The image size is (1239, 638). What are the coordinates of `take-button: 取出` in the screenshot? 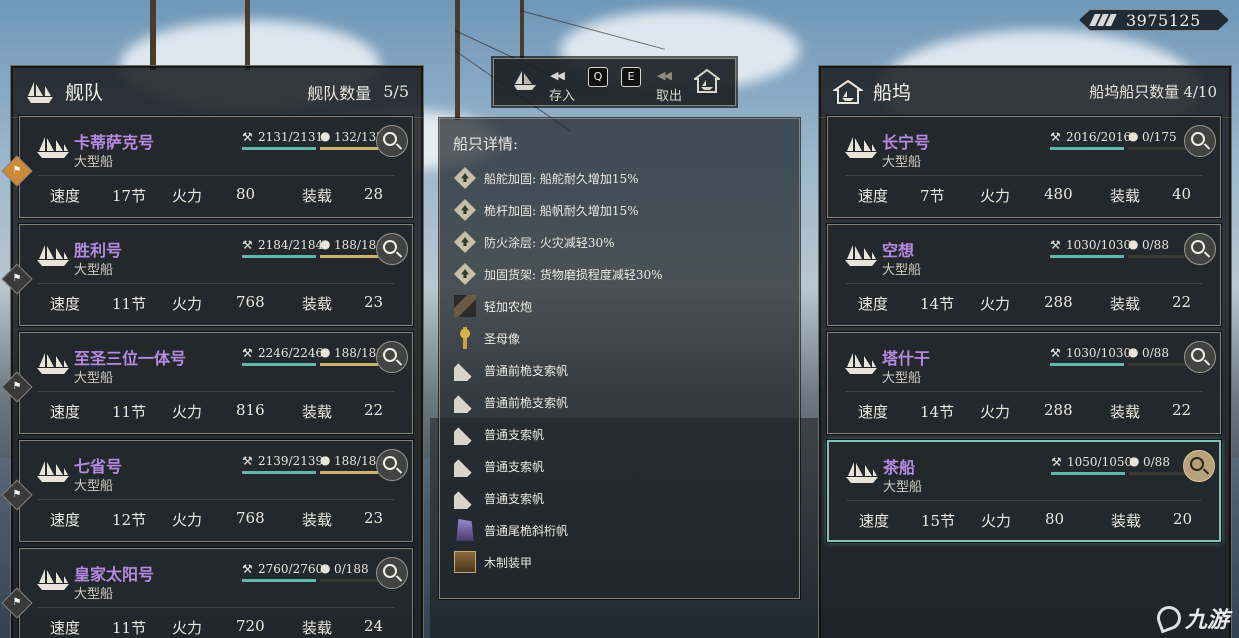 It's located at (669, 94).